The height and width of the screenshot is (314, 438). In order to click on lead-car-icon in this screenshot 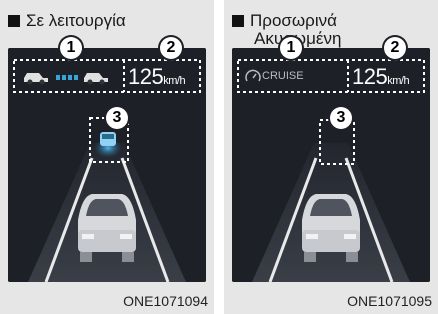, I will do `click(108, 139)`.